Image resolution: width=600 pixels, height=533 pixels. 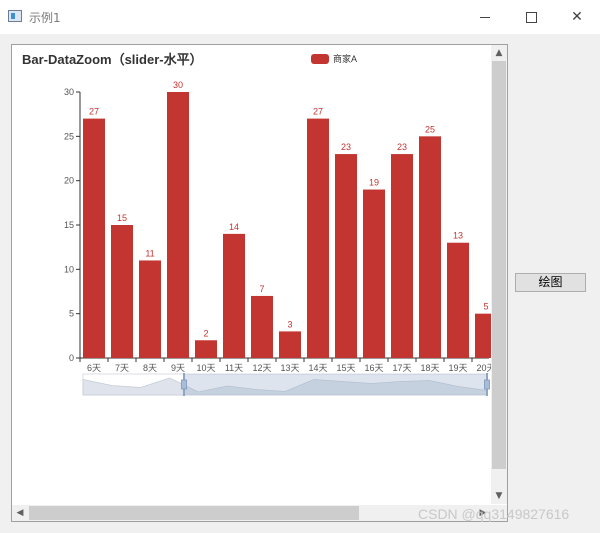 I want to click on window-title: 示例1, so click(x=45, y=18).